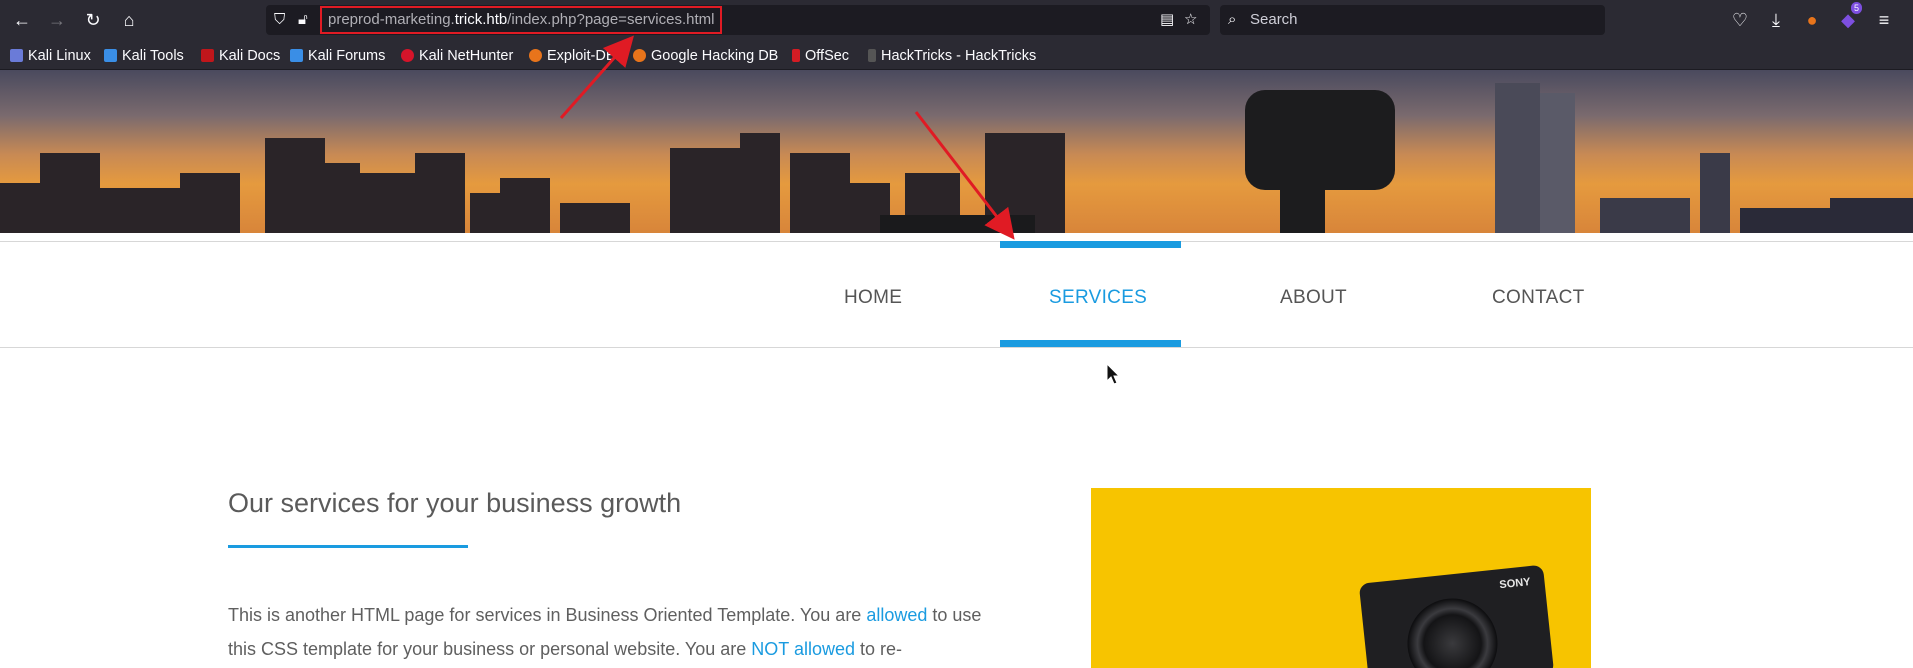  I want to click on mouse-cursor-icon, so click(1113, 374).